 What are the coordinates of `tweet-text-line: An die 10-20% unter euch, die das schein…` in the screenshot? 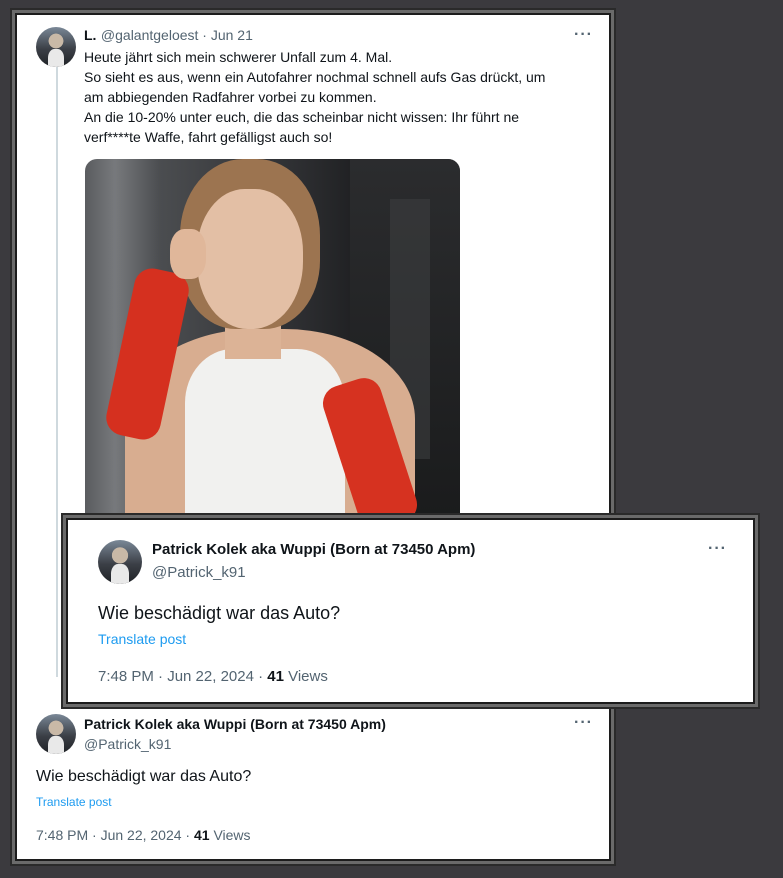 It's located at (302, 117).